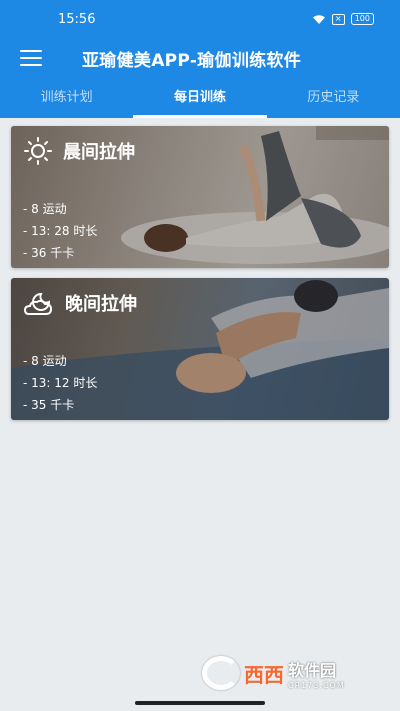 This screenshot has height=711, width=400. I want to click on watermark-cn: 软件园, so click(312, 670).